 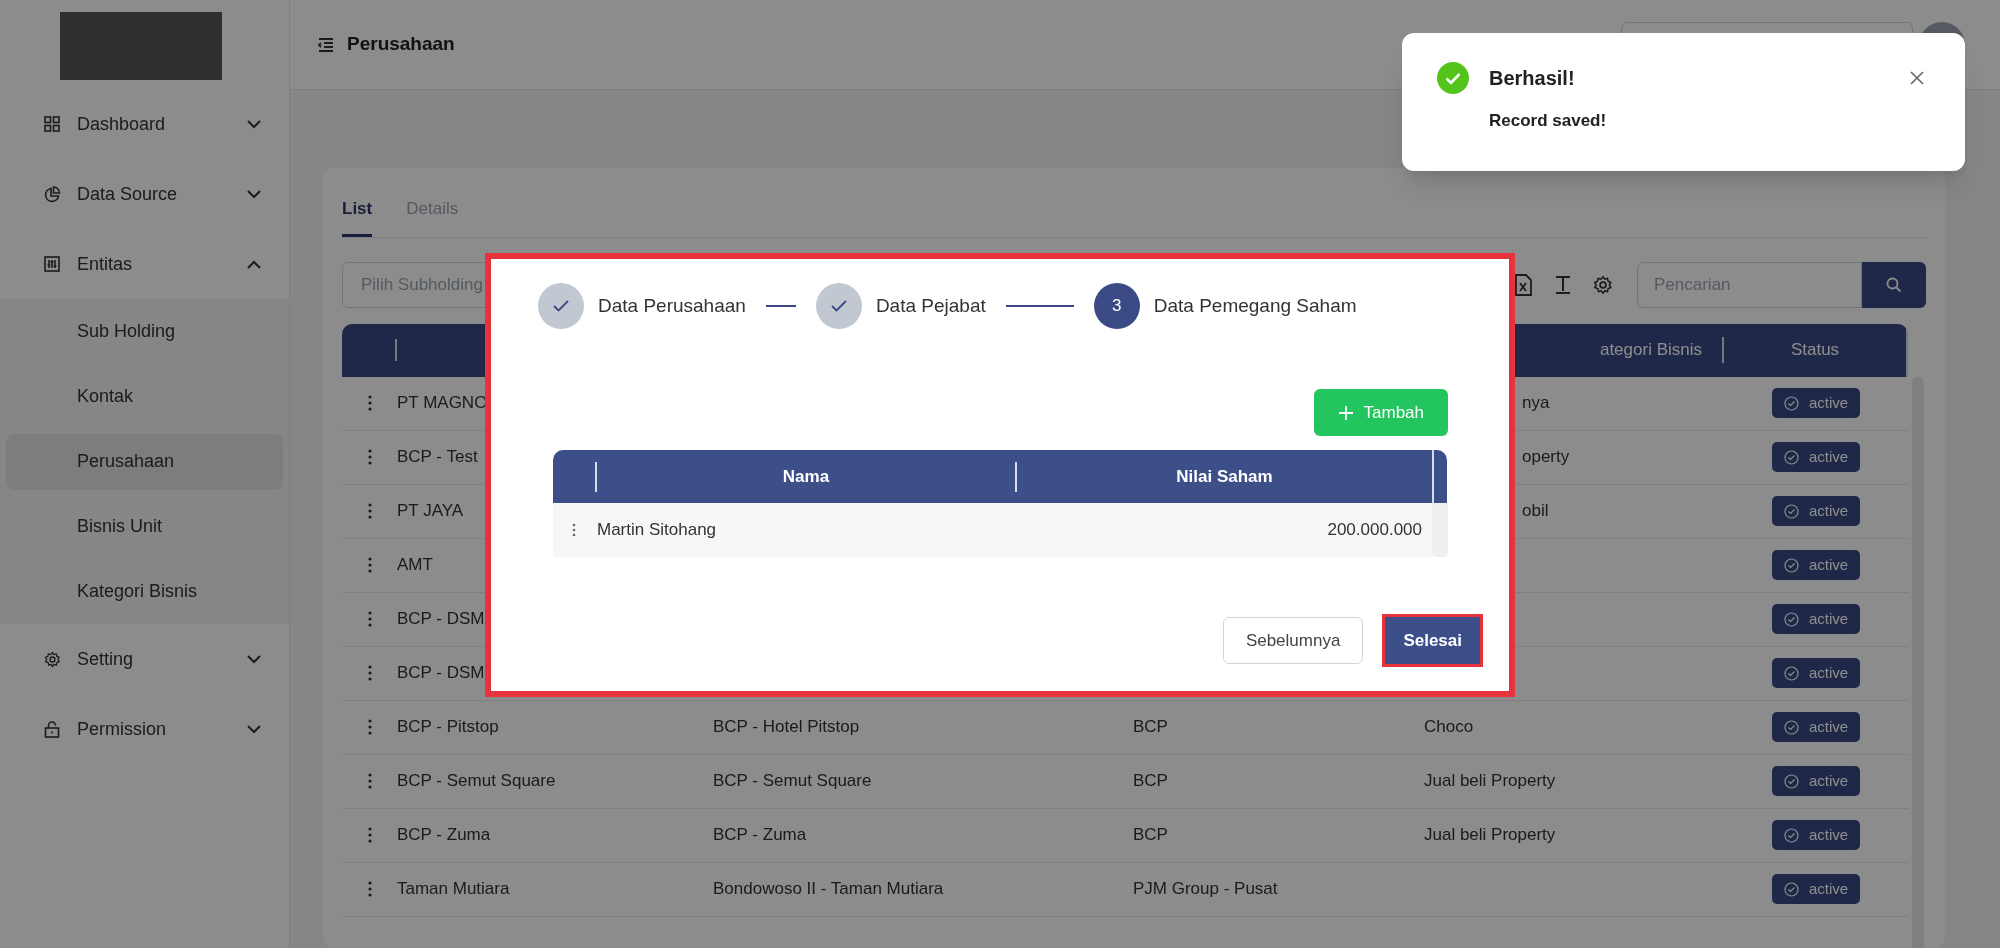 What do you see at coordinates (1563, 284) in the screenshot?
I see `text-height-icon` at bounding box center [1563, 284].